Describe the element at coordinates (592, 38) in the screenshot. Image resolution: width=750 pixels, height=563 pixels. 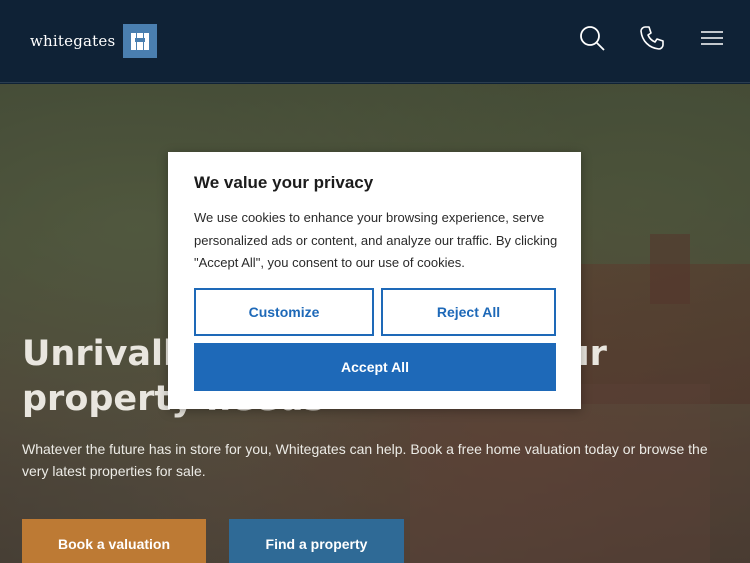
I see `search-icon` at that location.